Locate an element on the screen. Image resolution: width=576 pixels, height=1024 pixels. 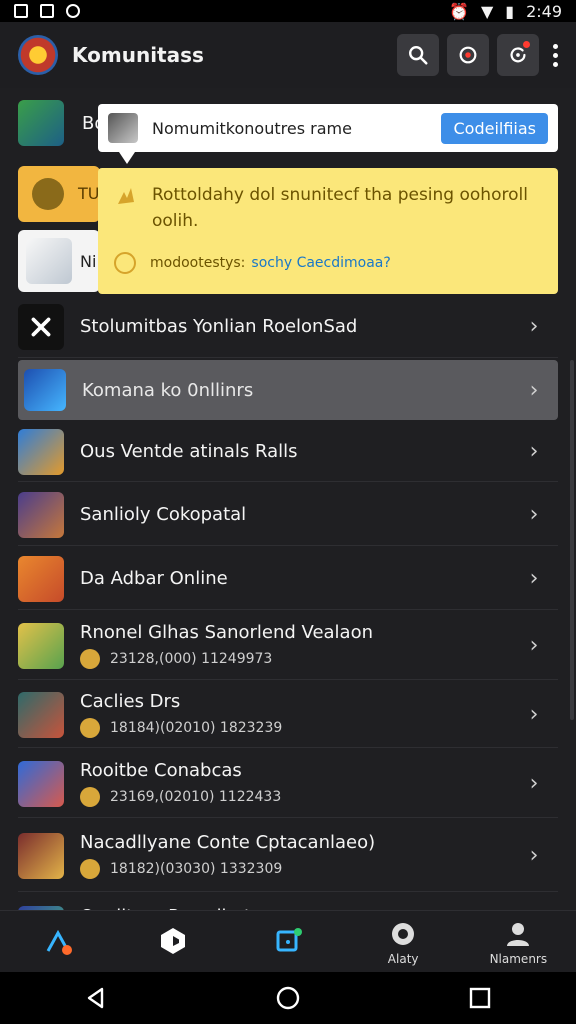
list-item: Caclies Drs 18184)(02010) 1823239 › is located at coordinates (288, 715).